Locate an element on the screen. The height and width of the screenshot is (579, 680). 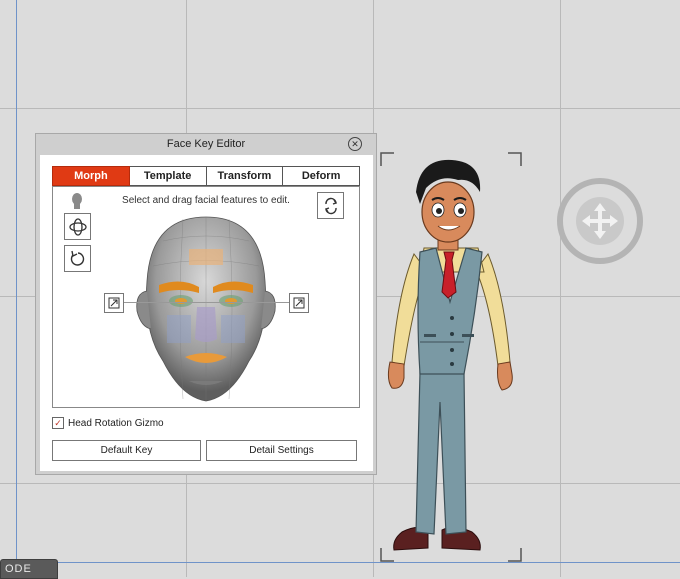
right-ear-expand-button is located at coordinates (299, 303).